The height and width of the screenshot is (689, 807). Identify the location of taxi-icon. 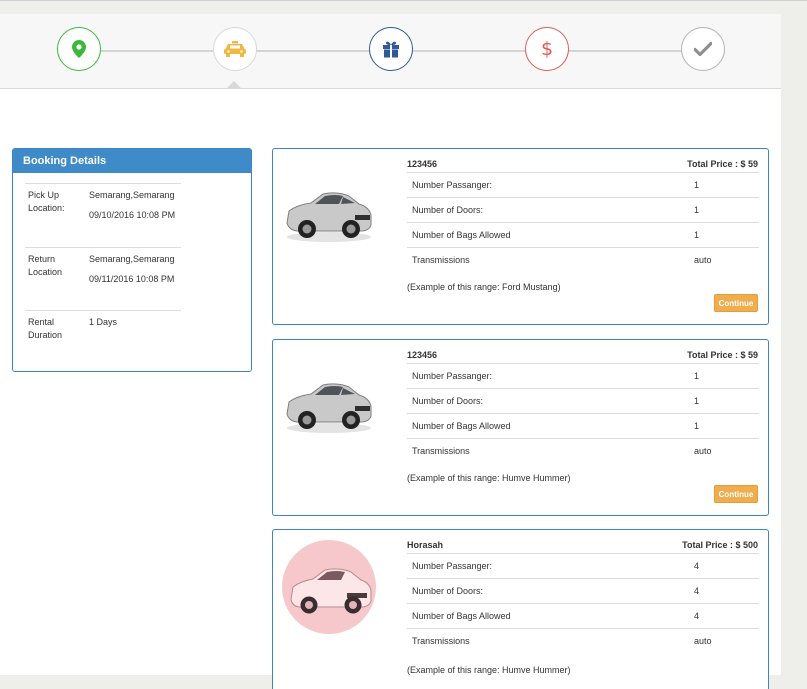
(235, 49).